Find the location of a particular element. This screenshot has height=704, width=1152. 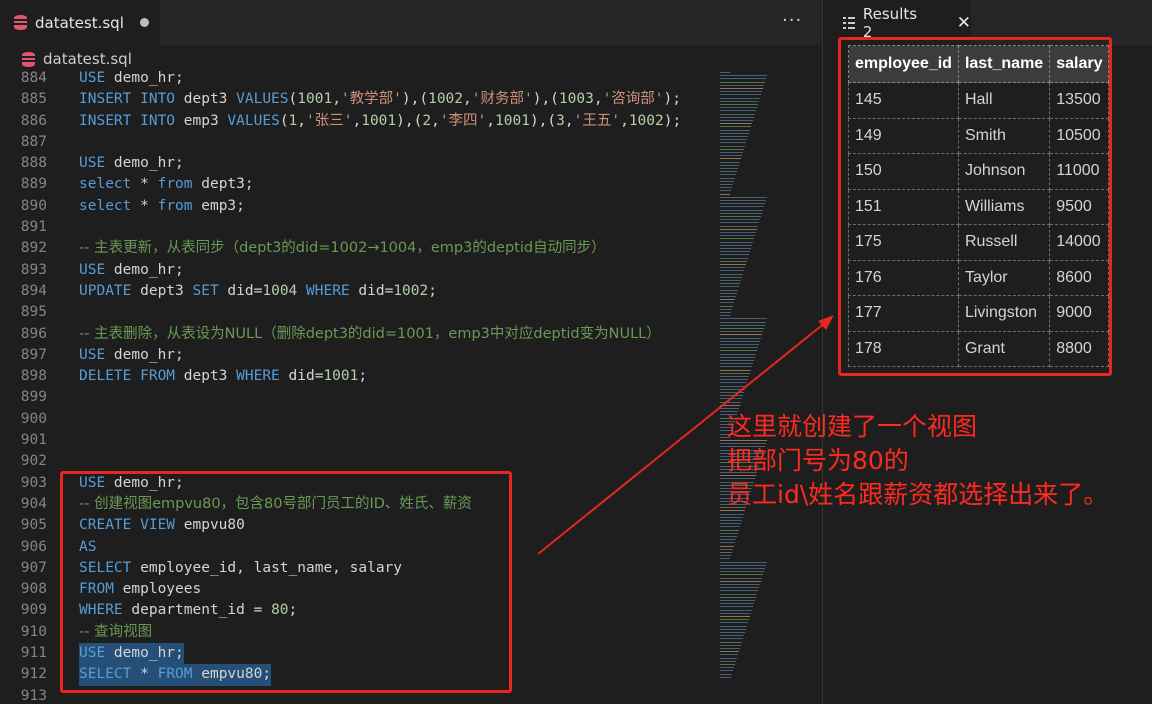

breadcrumb-file: datatest.sql is located at coordinates (87, 59).